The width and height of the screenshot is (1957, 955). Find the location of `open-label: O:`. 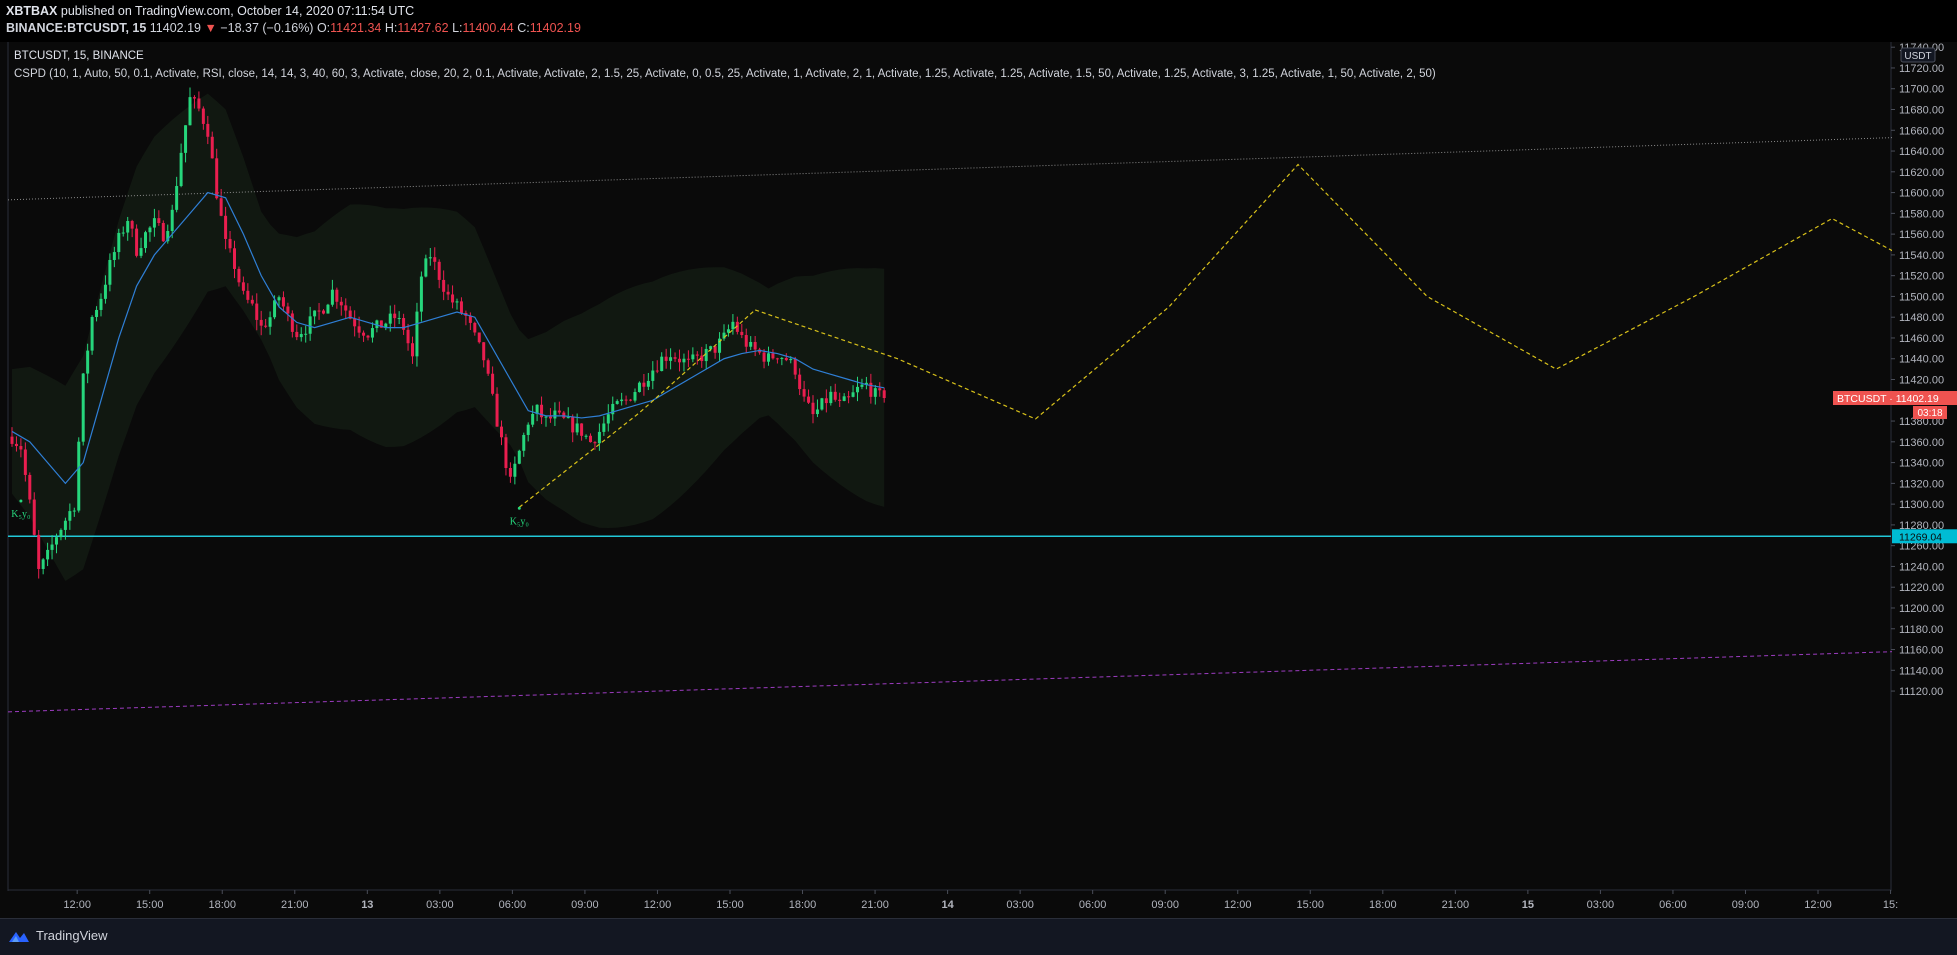

open-label: O: is located at coordinates (323, 28).